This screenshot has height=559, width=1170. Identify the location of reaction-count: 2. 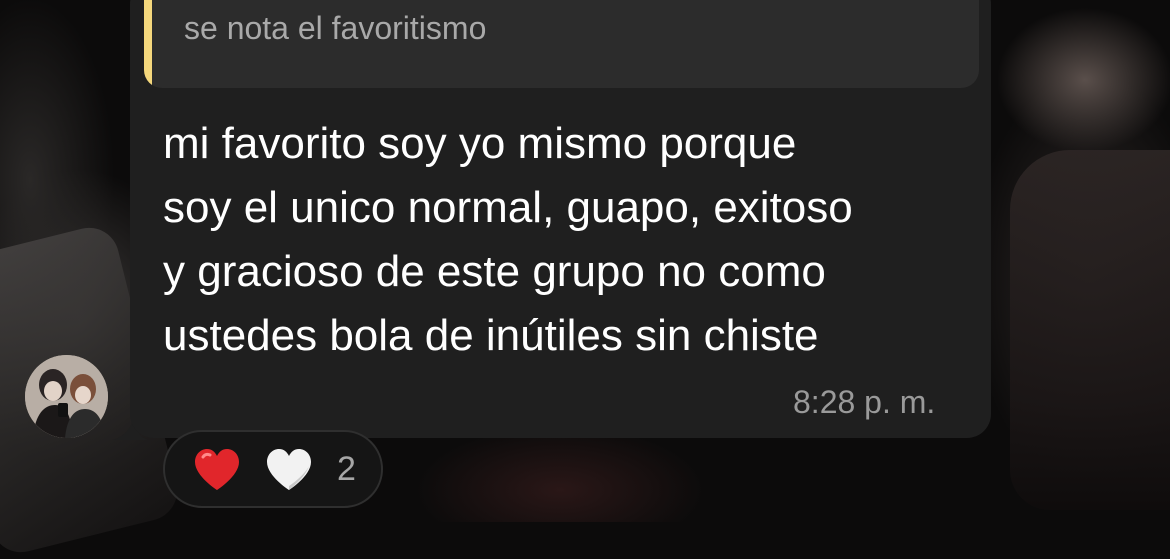
(346, 469).